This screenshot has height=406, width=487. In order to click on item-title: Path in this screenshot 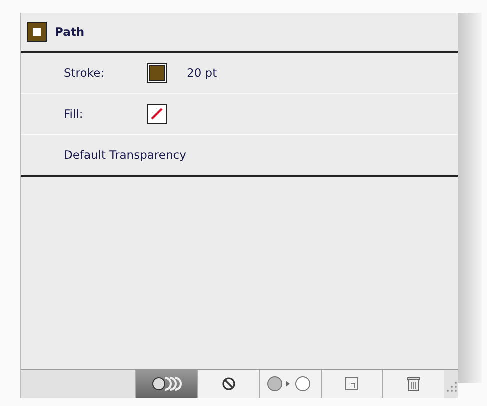, I will do `click(70, 32)`.